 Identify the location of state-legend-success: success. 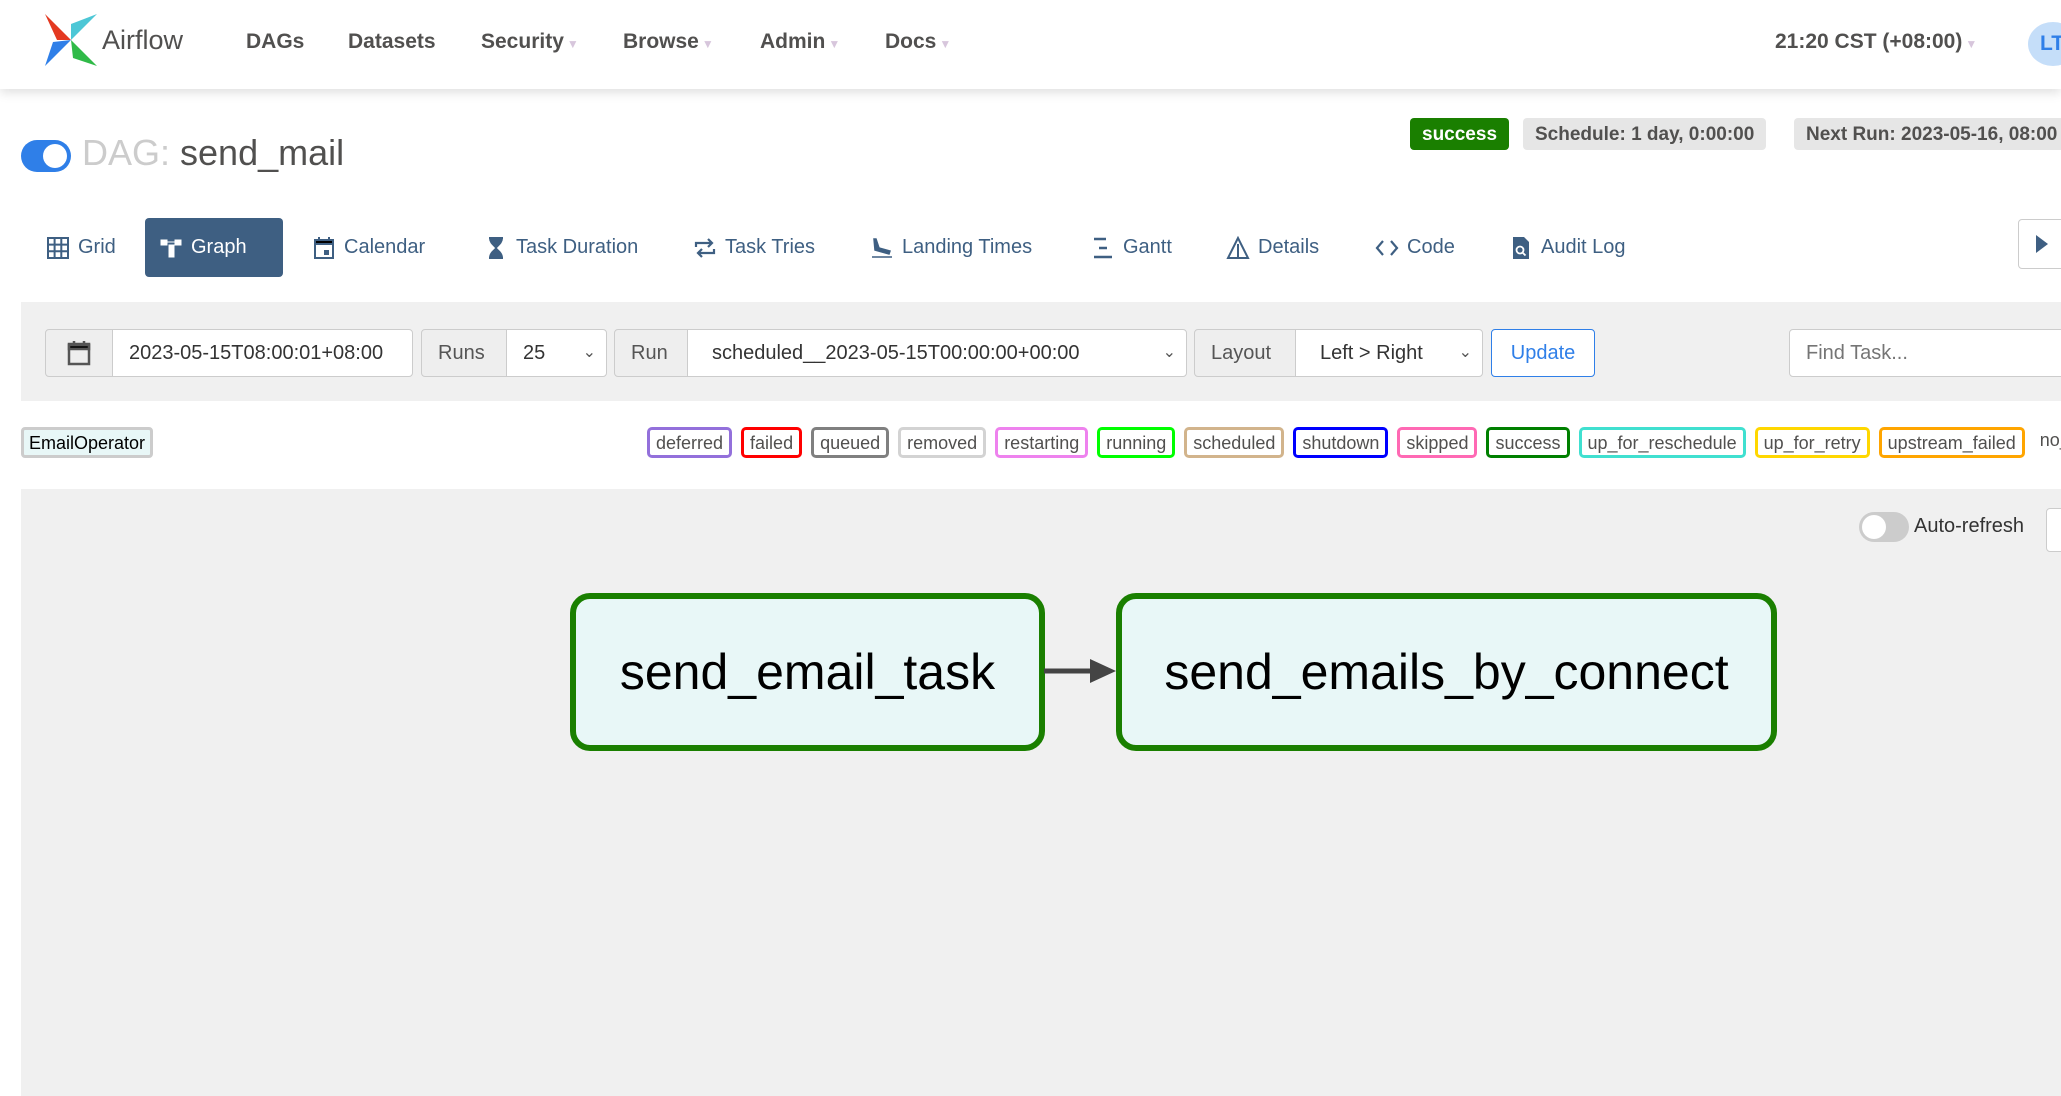
(1528, 442).